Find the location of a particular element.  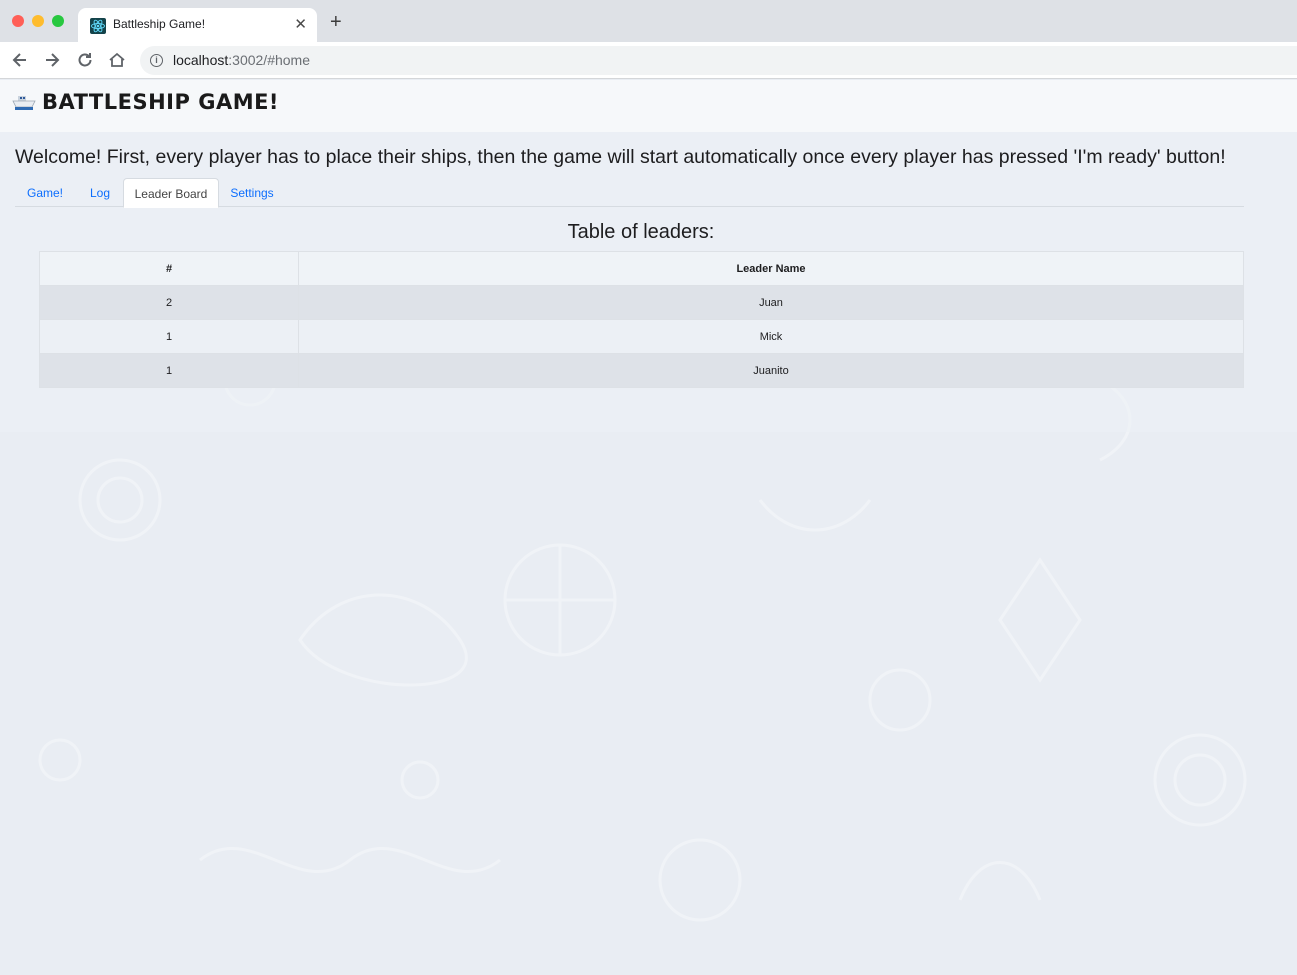

new-tab-button: + is located at coordinates (336, 22).